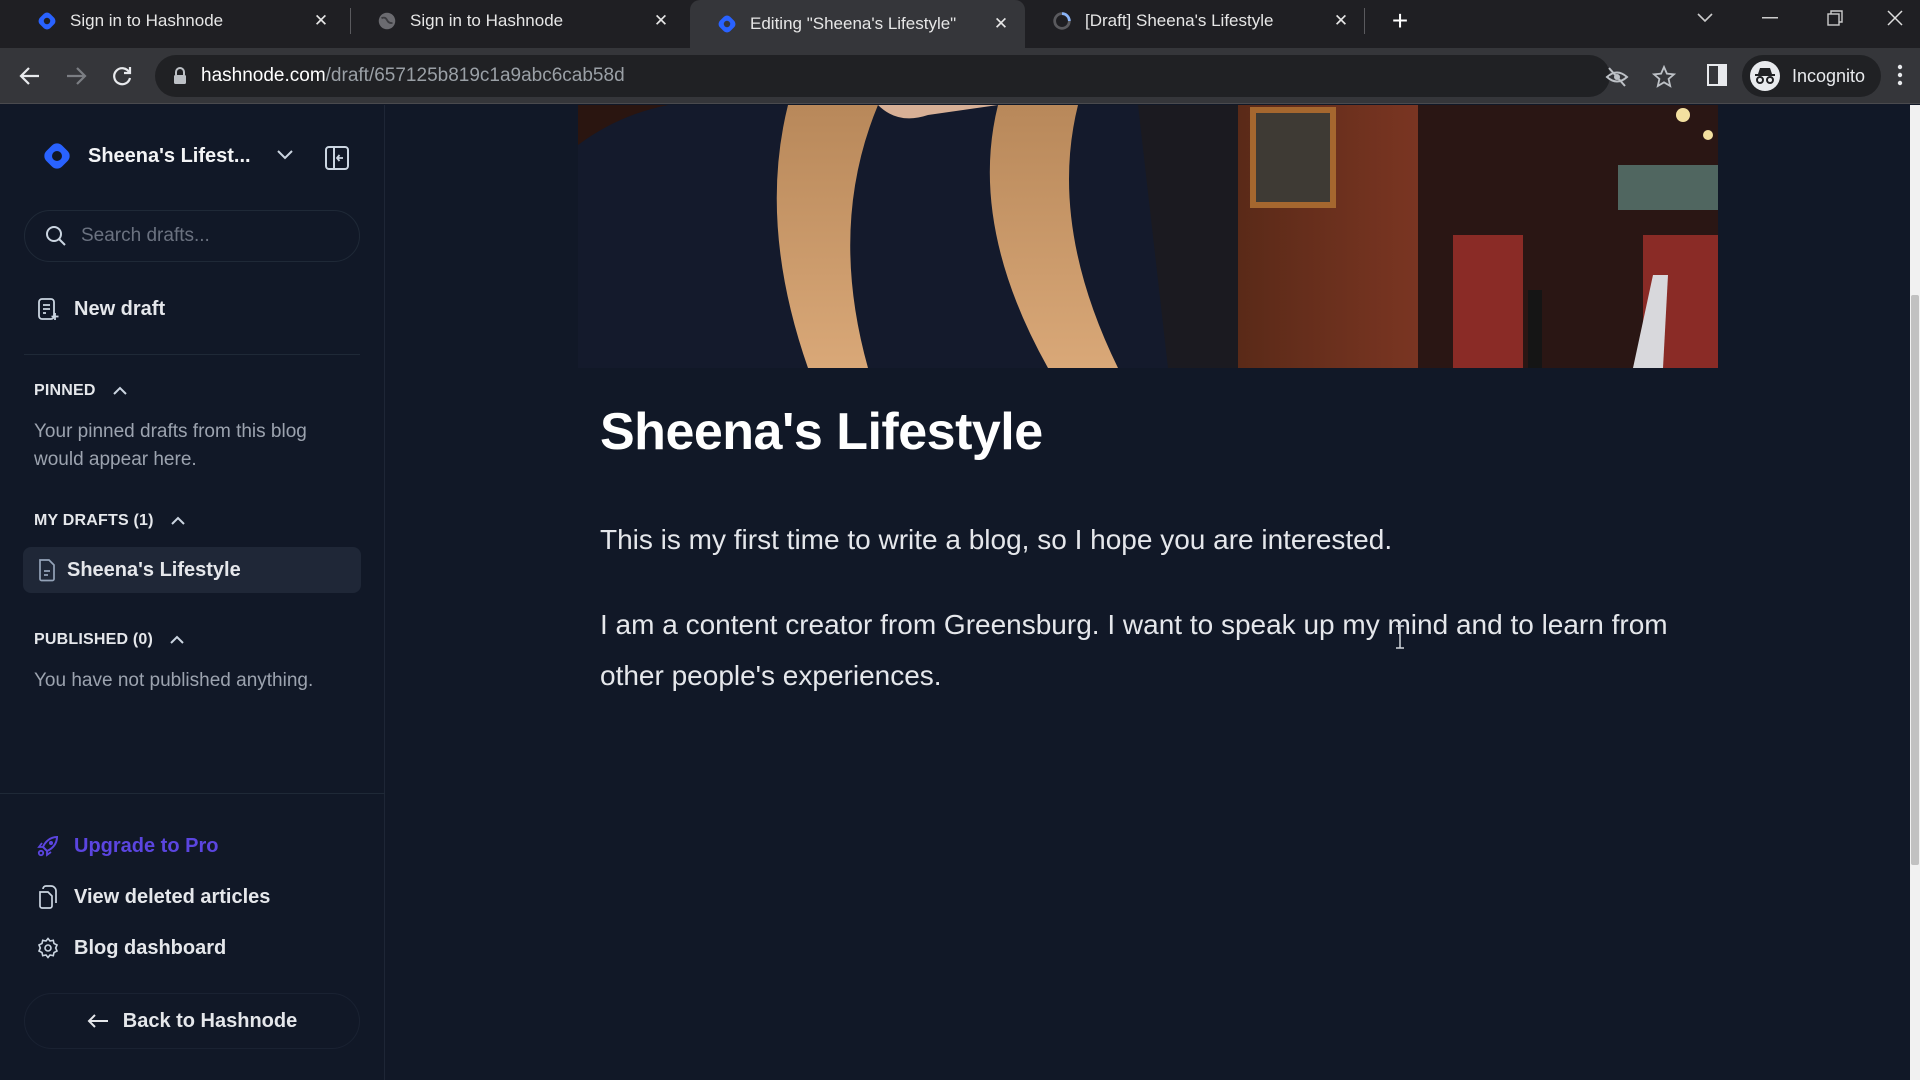  What do you see at coordinates (56, 236) in the screenshot?
I see `search-icon` at bounding box center [56, 236].